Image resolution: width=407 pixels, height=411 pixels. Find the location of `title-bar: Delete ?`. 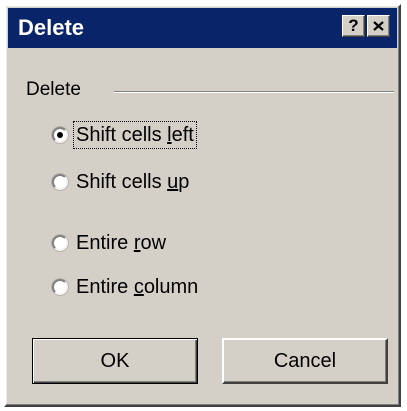

title-bar: Delete ? is located at coordinates (202, 28).